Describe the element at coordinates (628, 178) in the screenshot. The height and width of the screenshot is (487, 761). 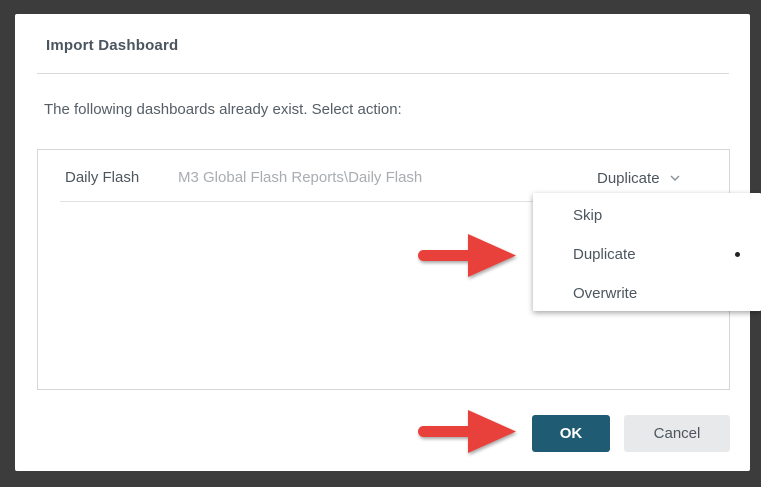
I see `action-select-value: Duplicate` at that location.